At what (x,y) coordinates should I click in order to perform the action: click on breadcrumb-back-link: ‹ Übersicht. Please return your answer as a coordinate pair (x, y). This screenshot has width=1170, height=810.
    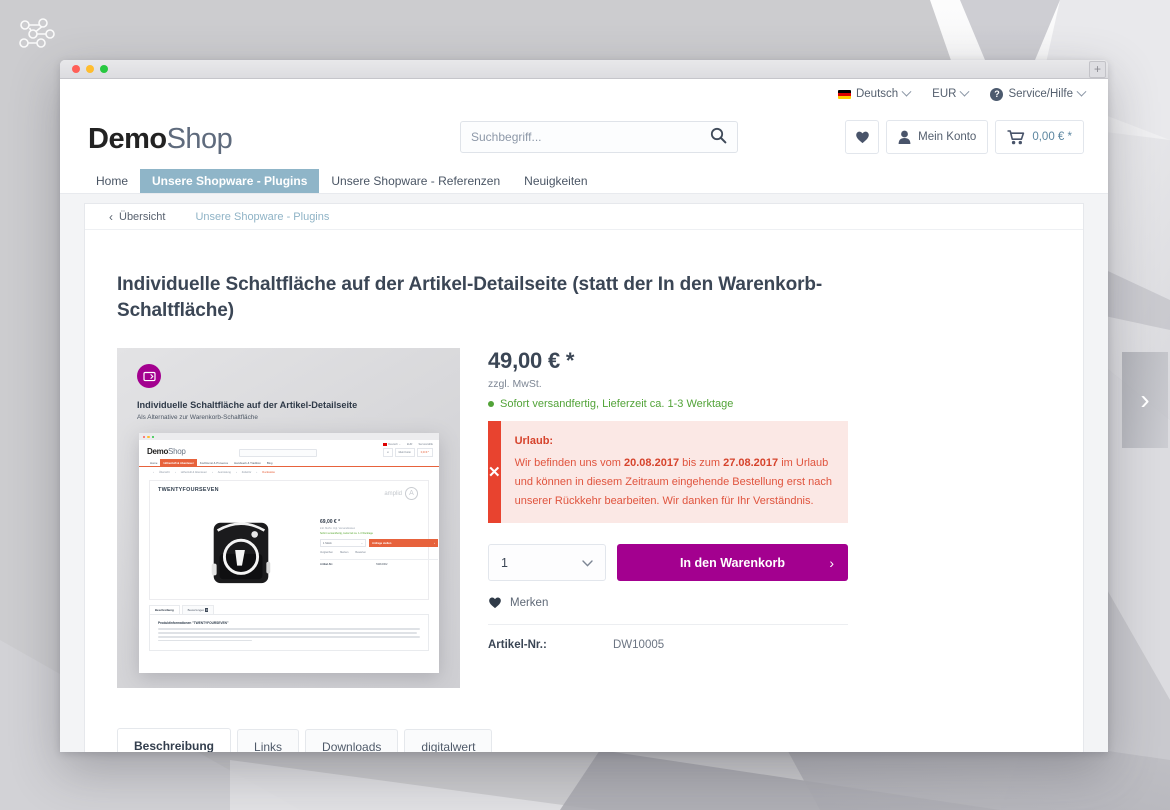
    Looking at the image, I should click on (137, 217).